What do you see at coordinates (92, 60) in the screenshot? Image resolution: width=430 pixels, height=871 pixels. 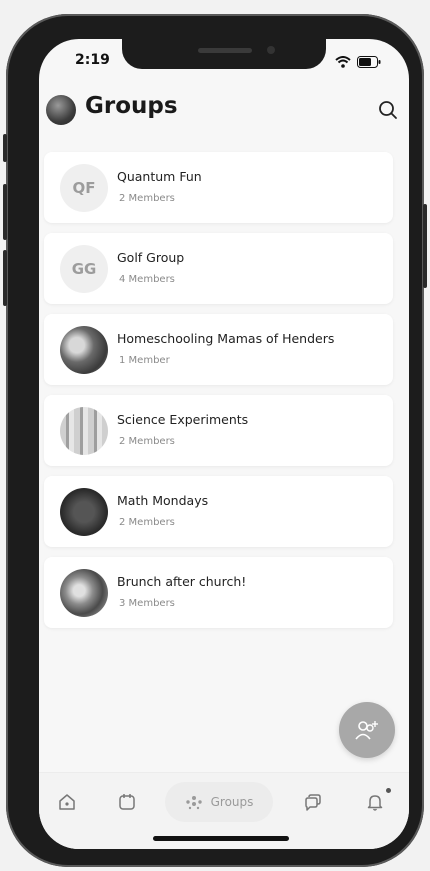 I see `status-time: 2:19` at bounding box center [92, 60].